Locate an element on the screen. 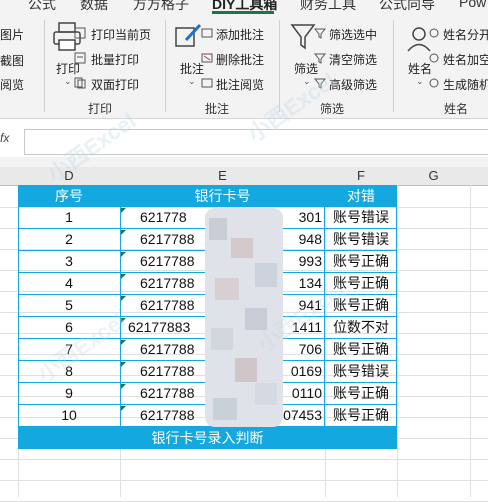 This screenshot has height=502, width=488. tab-data: 数据 is located at coordinates (94, 7).